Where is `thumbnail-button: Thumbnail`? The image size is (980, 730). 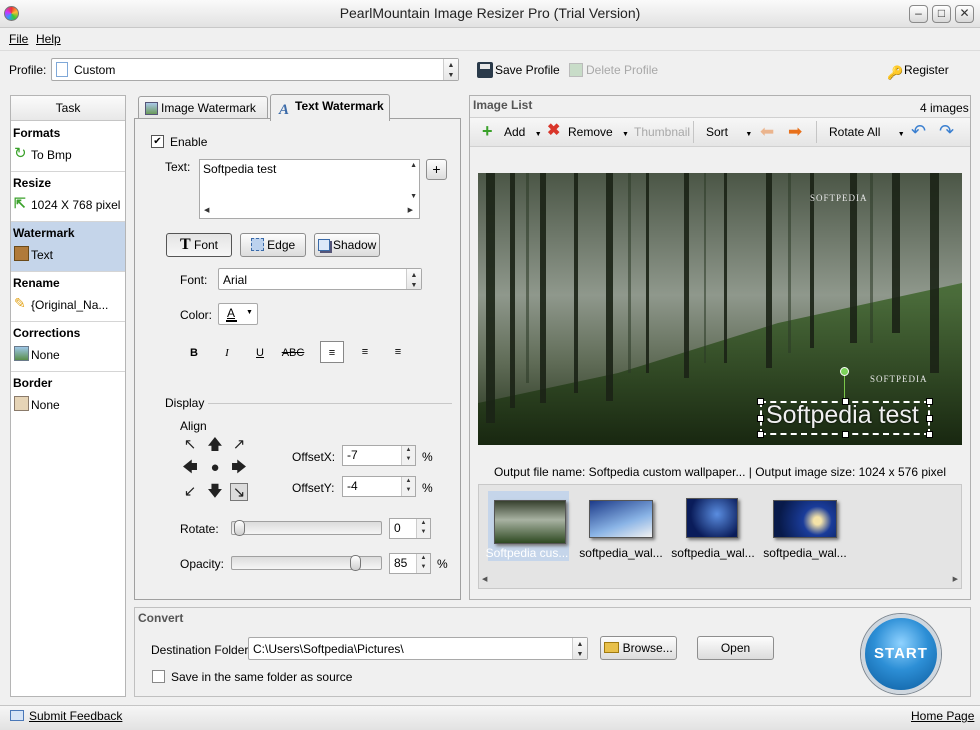 thumbnail-button: Thumbnail is located at coordinates (662, 132).